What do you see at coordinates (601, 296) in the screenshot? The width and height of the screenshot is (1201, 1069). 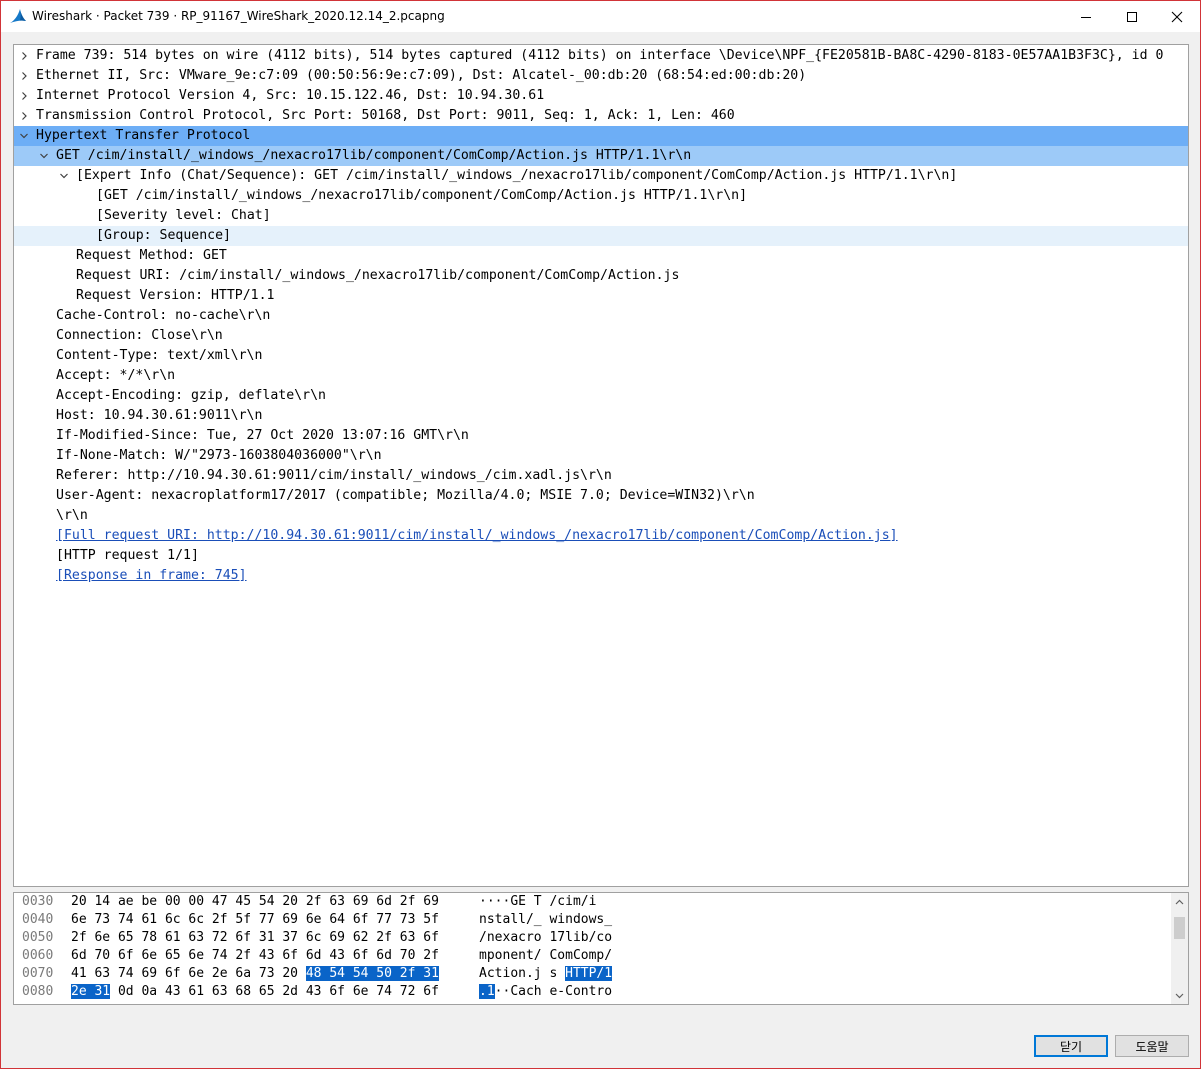 I see `tree-row: Request Version: HTTP/1.1` at bounding box center [601, 296].